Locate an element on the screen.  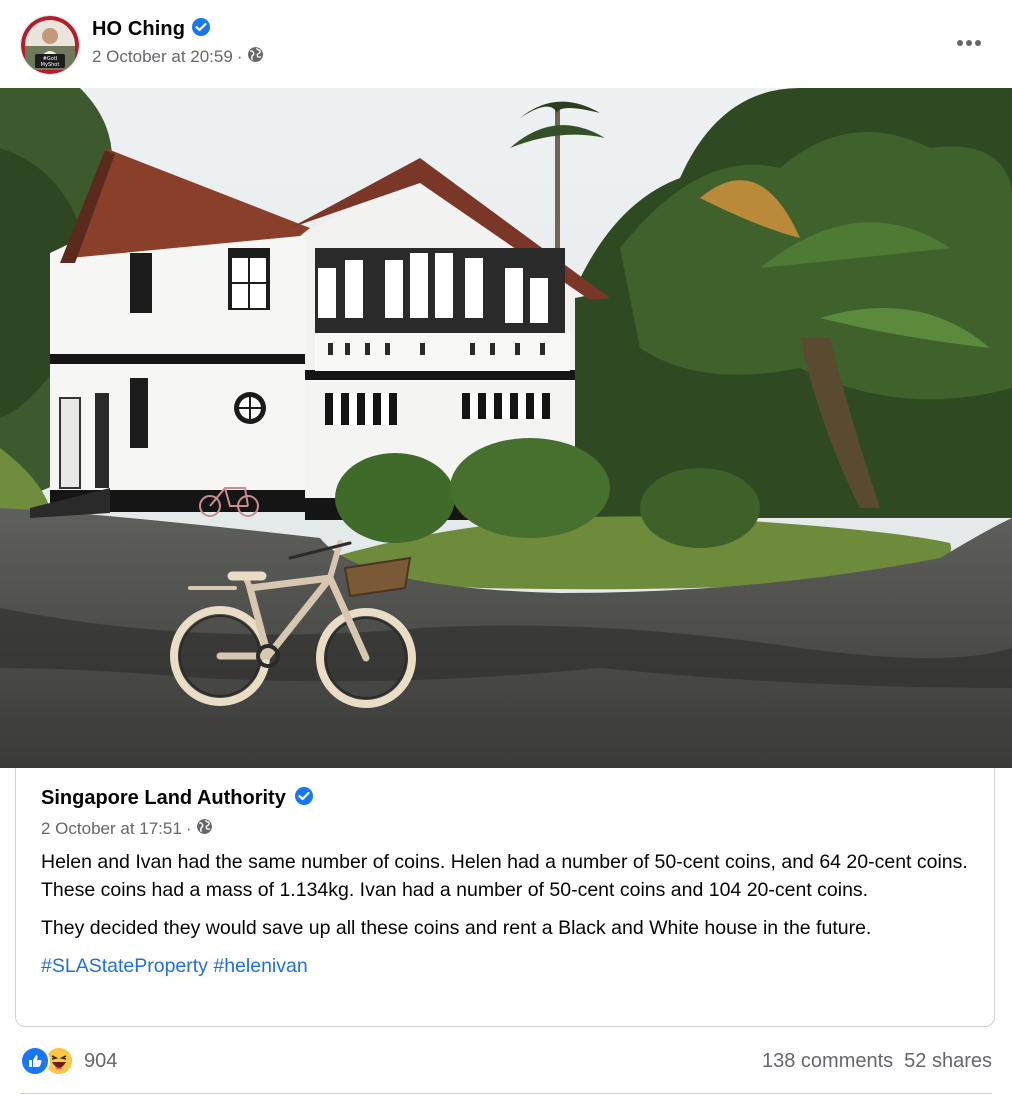
more-horizontal-icon is located at coordinates (969, 43).